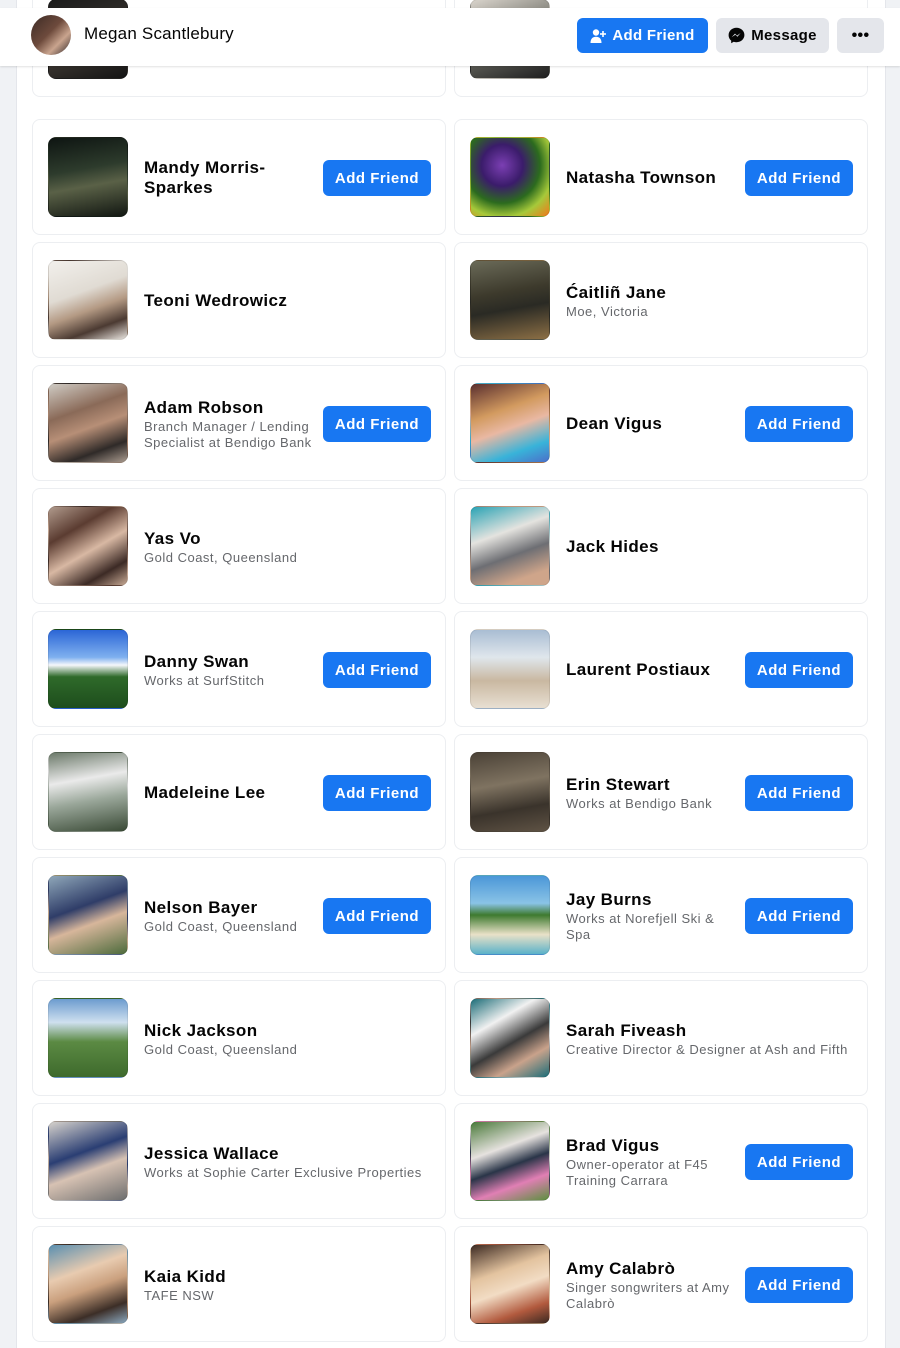 The width and height of the screenshot is (900, 1348). I want to click on friend-name: Kaia Kidd, so click(286, 1277).